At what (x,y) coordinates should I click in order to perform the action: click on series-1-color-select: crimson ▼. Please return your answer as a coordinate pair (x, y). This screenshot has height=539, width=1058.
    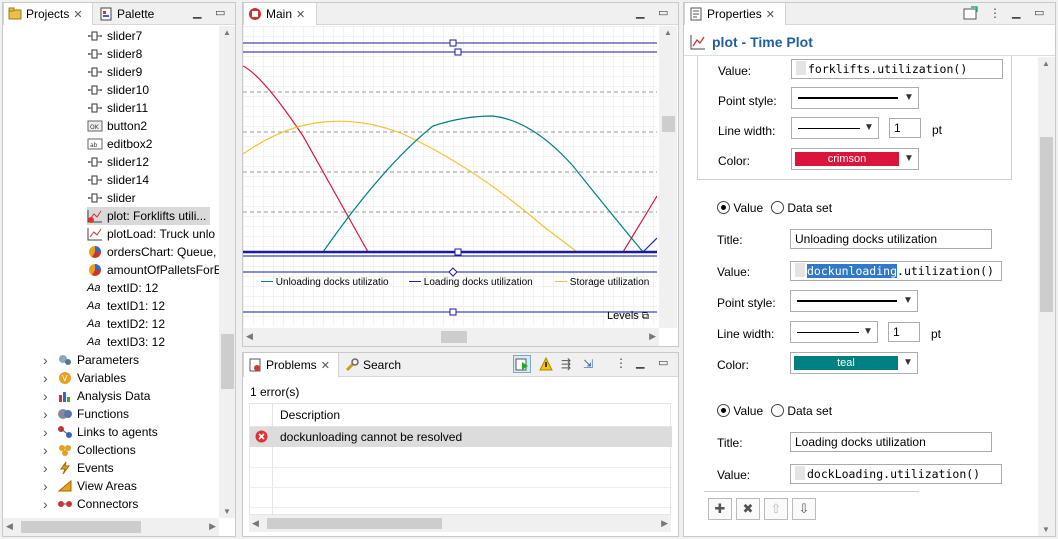
    Looking at the image, I should click on (855, 159).